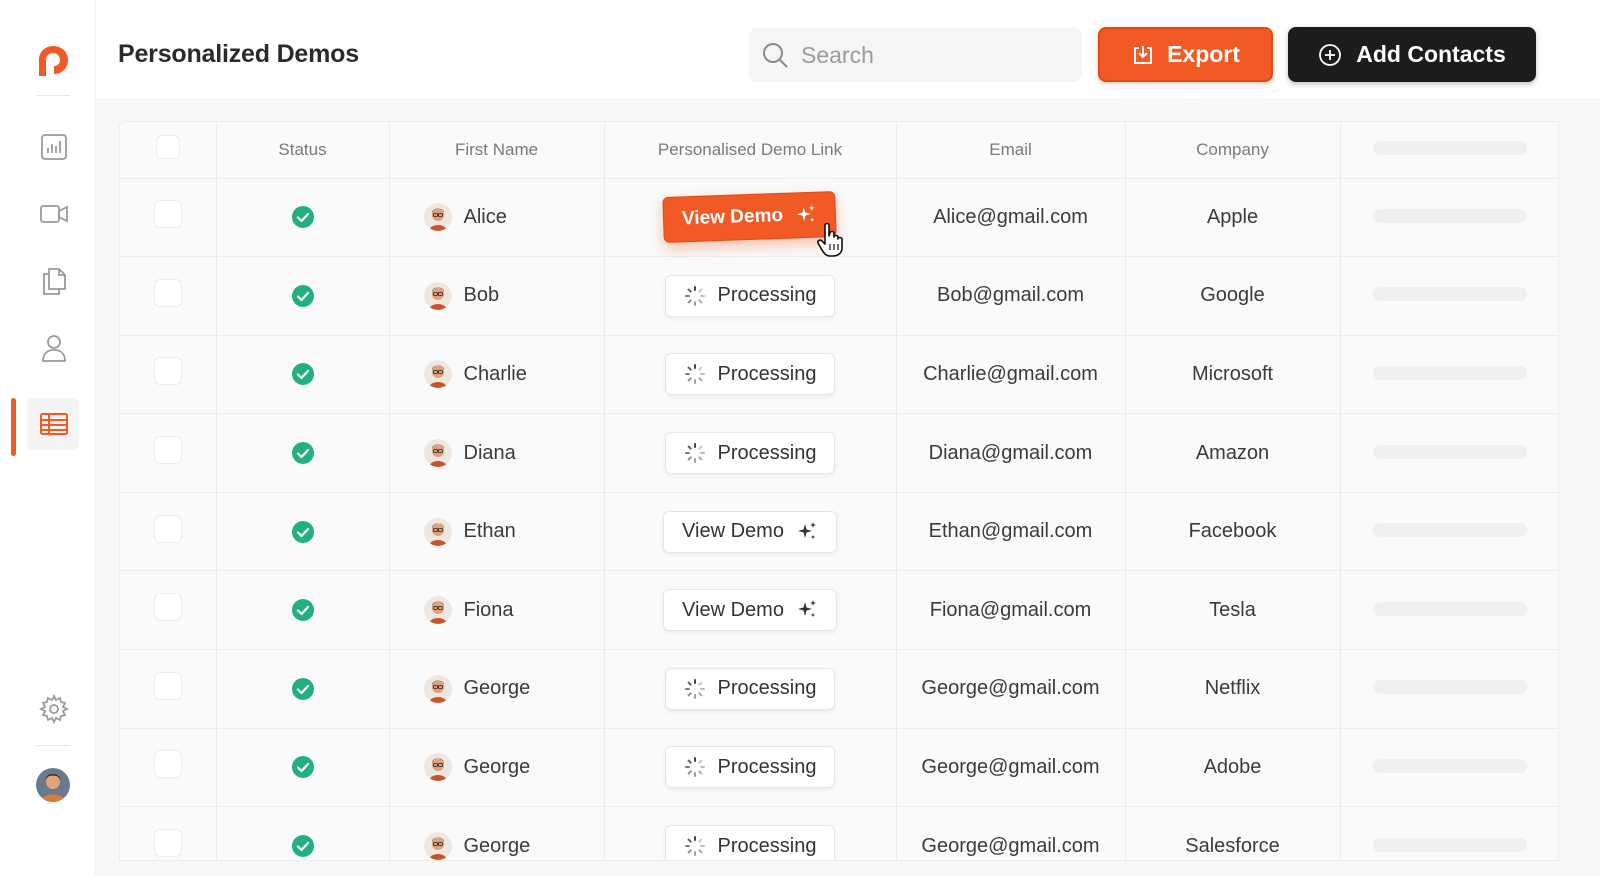  Describe the element at coordinates (1233, 610) in the screenshot. I see `company-cell: Tesla` at that location.